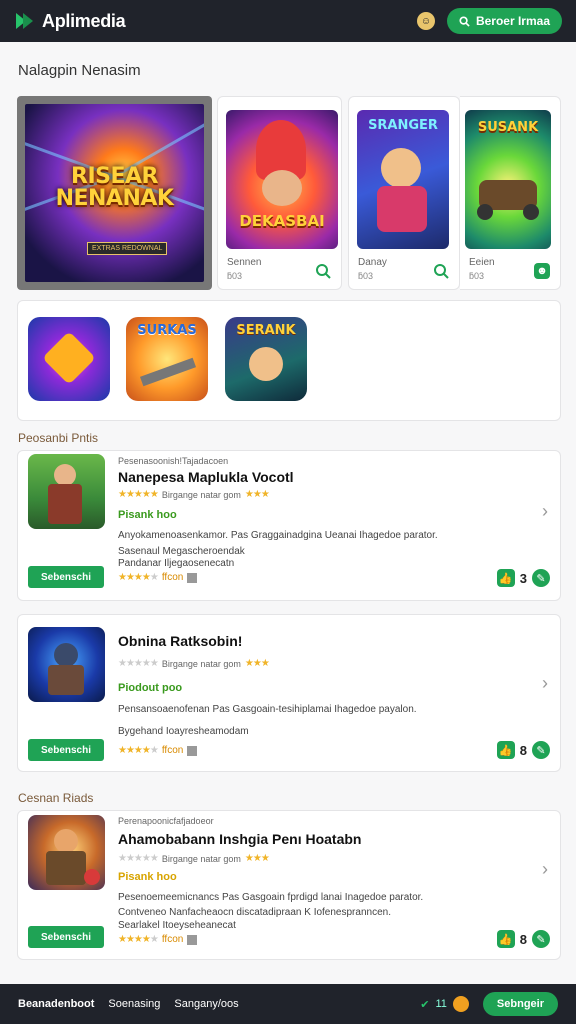 The width and height of the screenshot is (576, 1024). What do you see at coordinates (138, 494) in the screenshot?
I see `rating-stars: ★★★★★` at bounding box center [138, 494].